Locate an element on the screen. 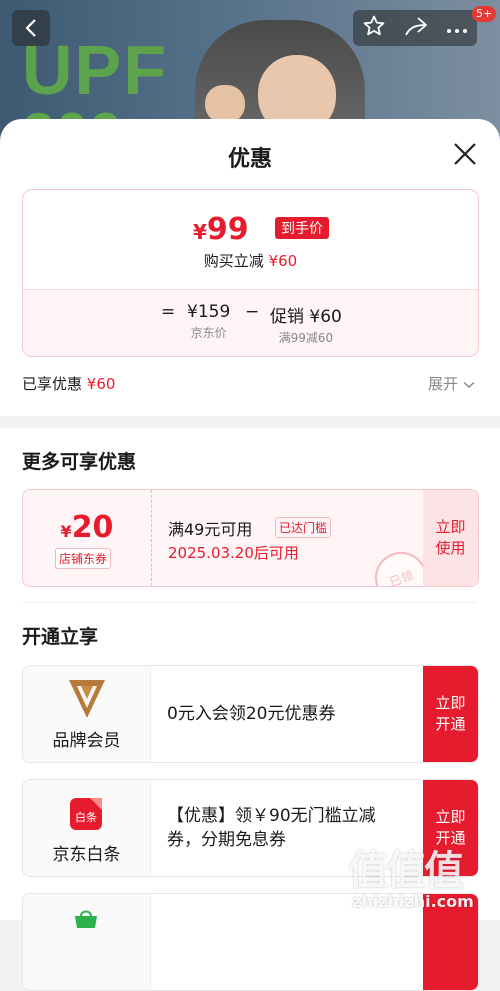 The width and height of the screenshot is (500, 991). brand-v-icon is located at coordinates (87, 699).